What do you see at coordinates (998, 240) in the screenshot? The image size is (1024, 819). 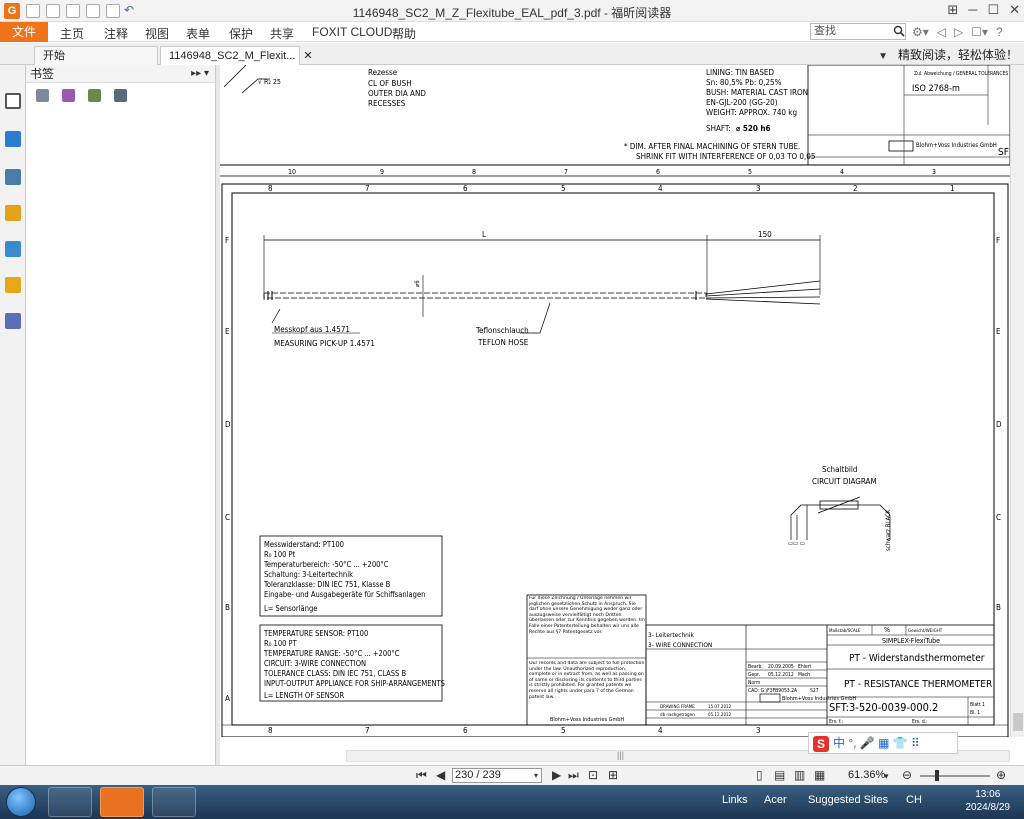 I see `row-f-right: F` at bounding box center [998, 240].